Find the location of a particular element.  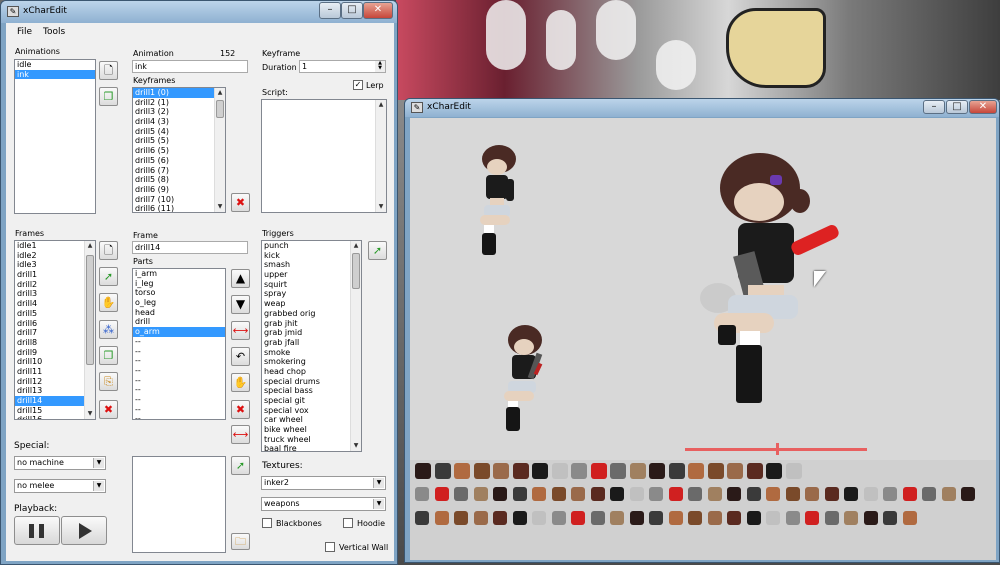

list-item: drill2 is located at coordinates (55, 285).